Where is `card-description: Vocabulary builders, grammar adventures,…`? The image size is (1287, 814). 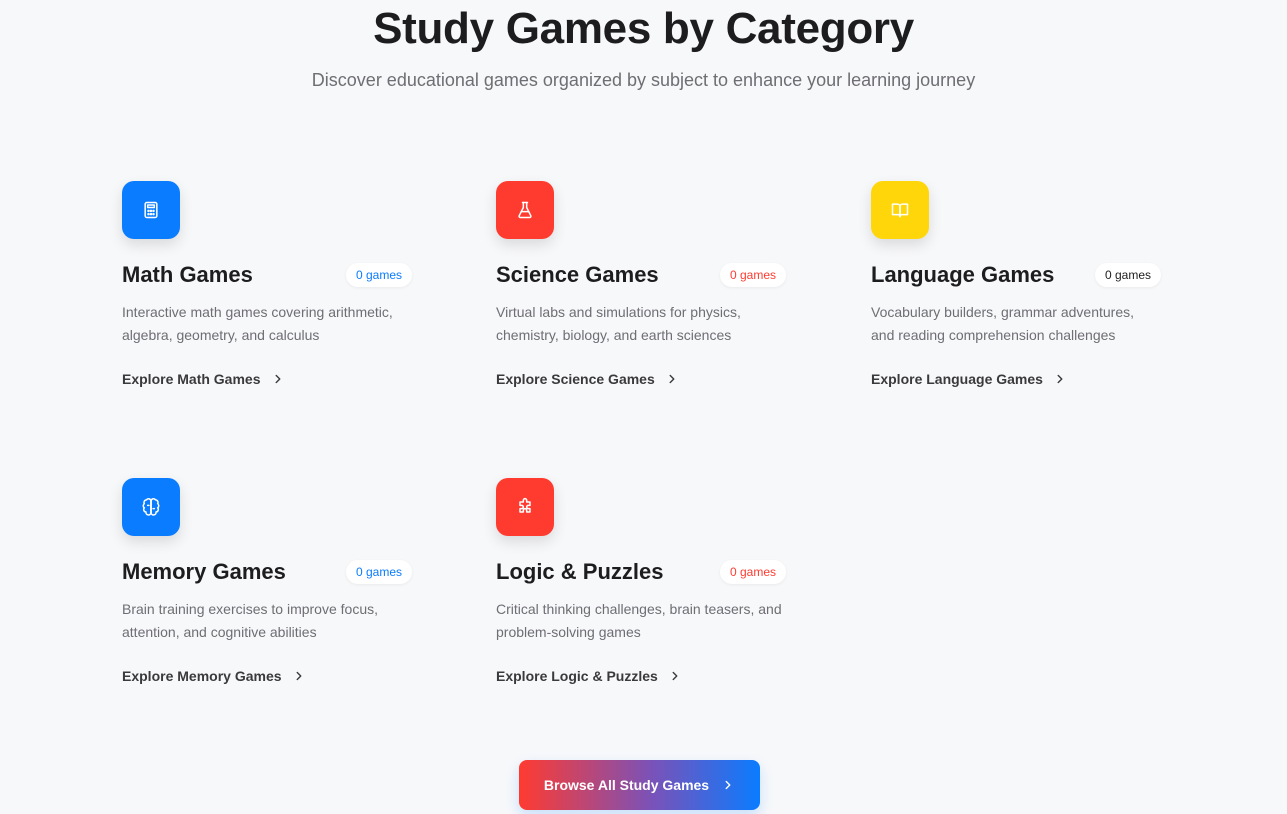
card-description: Vocabulary builders, grammar adventures,… is located at coordinates (1003, 323).